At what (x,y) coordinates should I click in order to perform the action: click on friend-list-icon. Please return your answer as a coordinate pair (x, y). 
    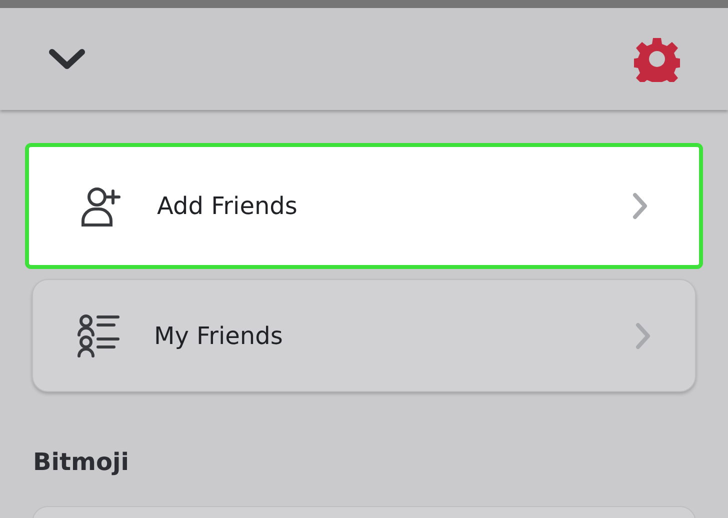
    Looking at the image, I should click on (99, 335).